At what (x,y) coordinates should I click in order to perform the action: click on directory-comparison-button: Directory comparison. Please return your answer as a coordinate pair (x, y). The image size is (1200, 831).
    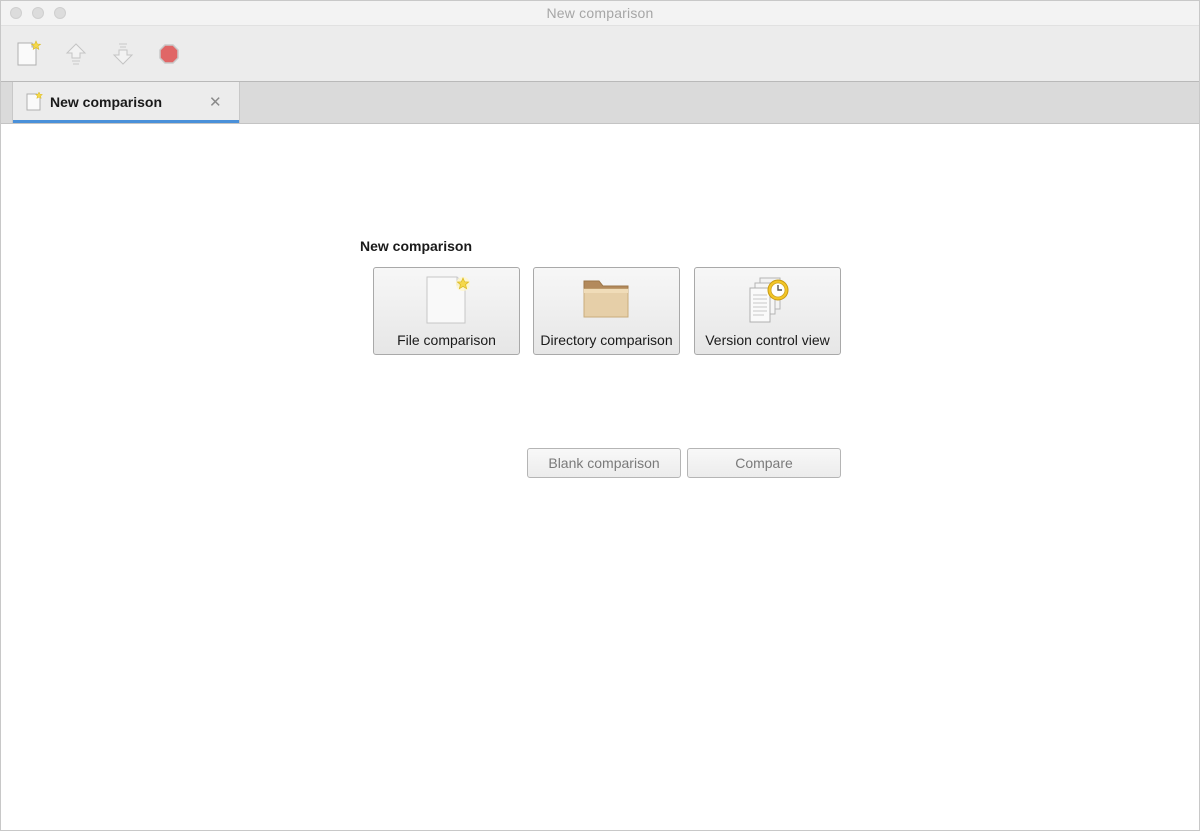
    Looking at the image, I should click on (606, 311).